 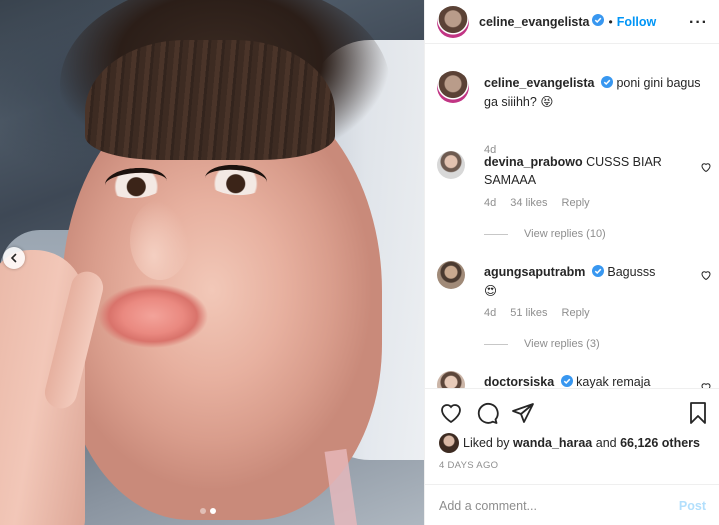 I want to click on comment-username: agungsaputrabm, so click(x=534, y=272).